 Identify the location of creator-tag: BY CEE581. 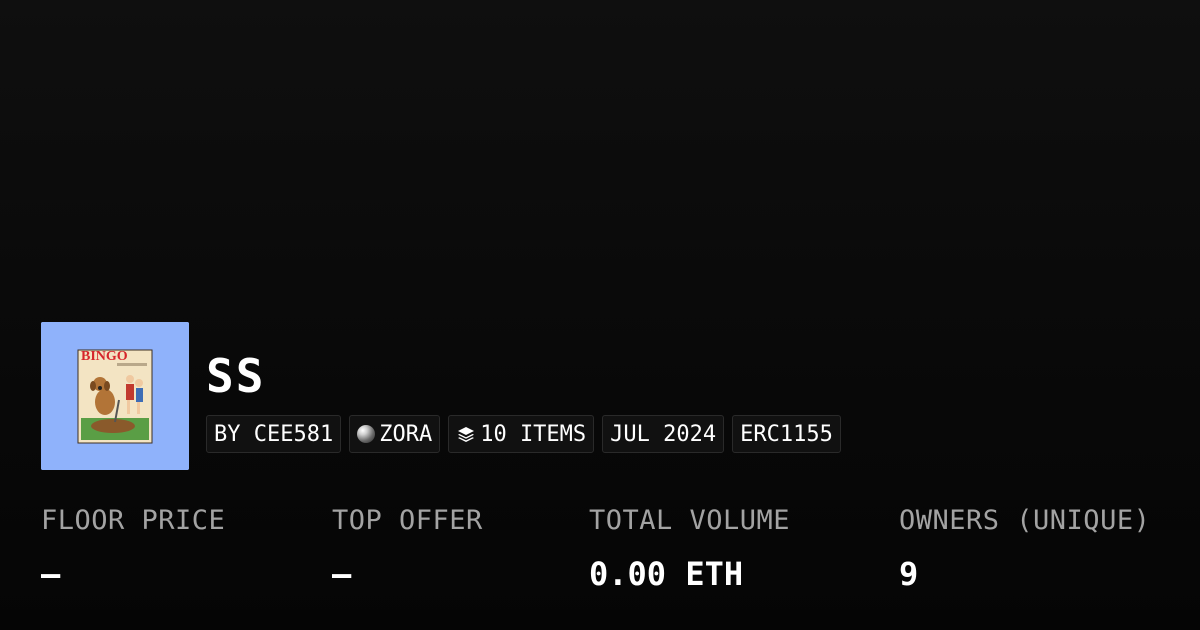
(274, 434).